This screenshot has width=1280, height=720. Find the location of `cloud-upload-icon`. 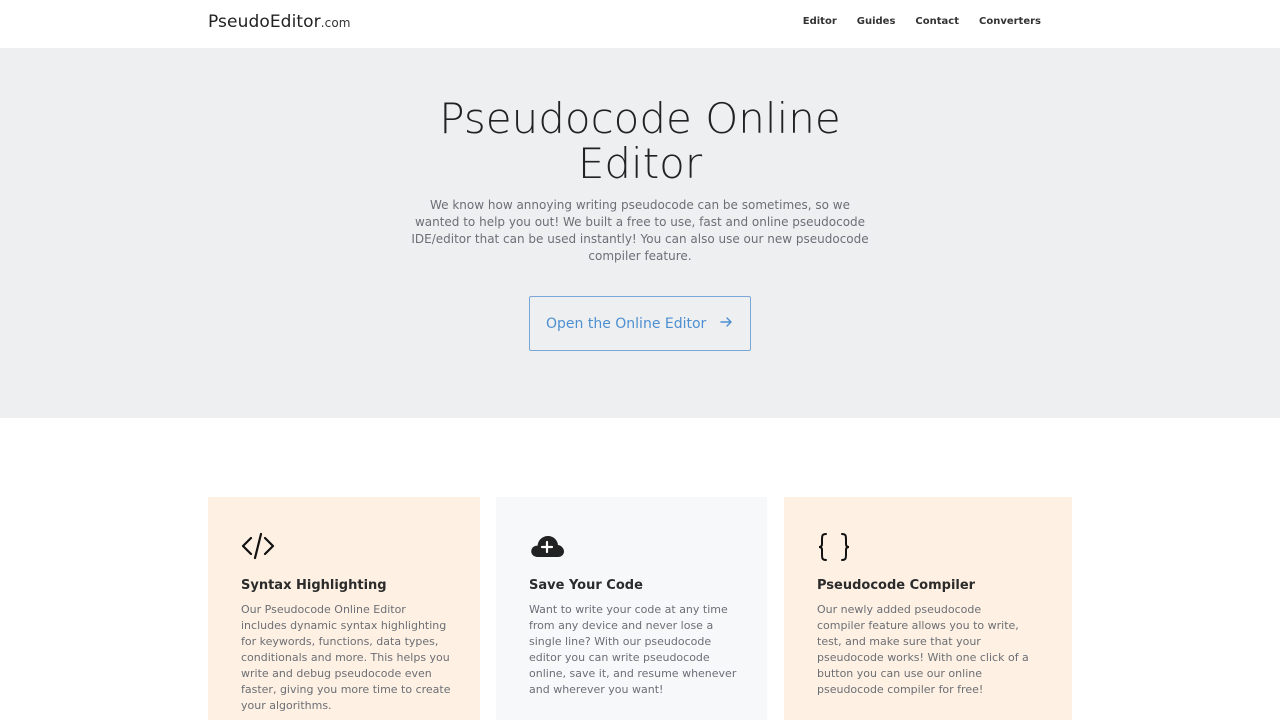

cloud-upload-icon is located at coordinates (547, 547).